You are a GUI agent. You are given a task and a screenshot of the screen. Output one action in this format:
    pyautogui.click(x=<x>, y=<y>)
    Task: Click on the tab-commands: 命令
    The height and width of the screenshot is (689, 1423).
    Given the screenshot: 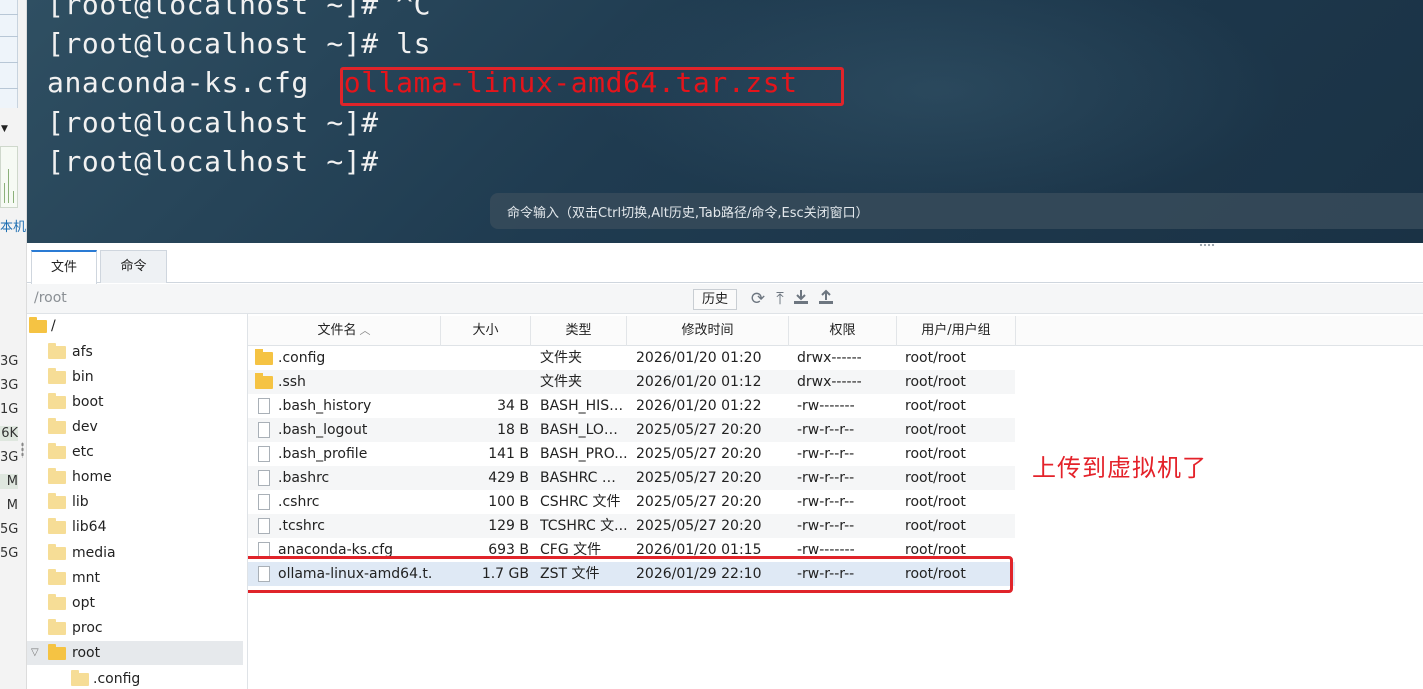 What is the action you would take?
    pyautogui.click(x=133, y=266)
    